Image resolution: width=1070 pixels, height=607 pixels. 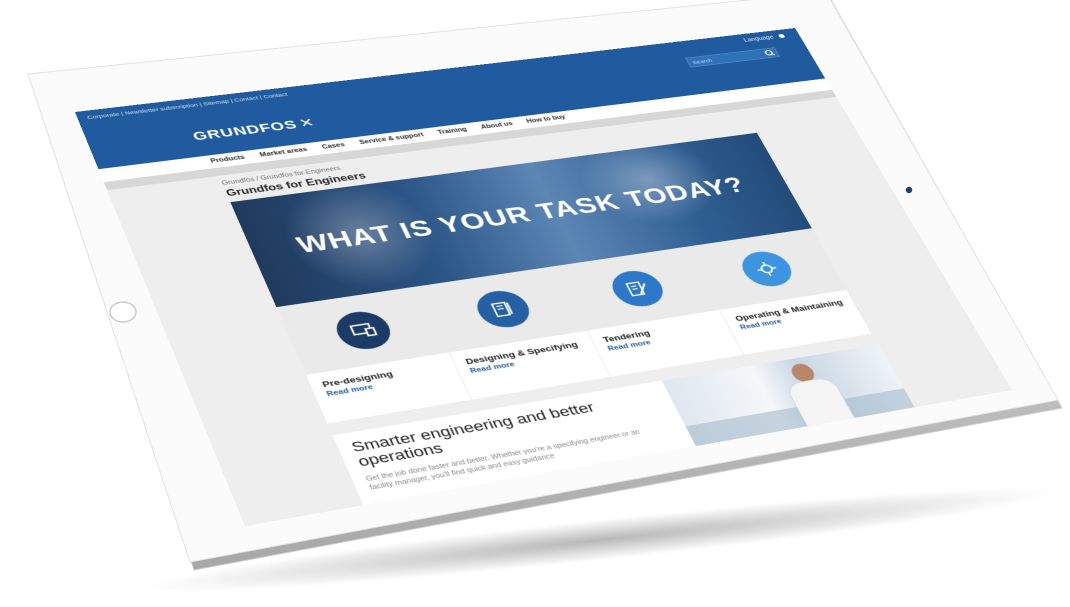 What do you see at coordinates (364, 330) in the screenshot?
I see `monitor-icon` at bounding box center [364, 330].